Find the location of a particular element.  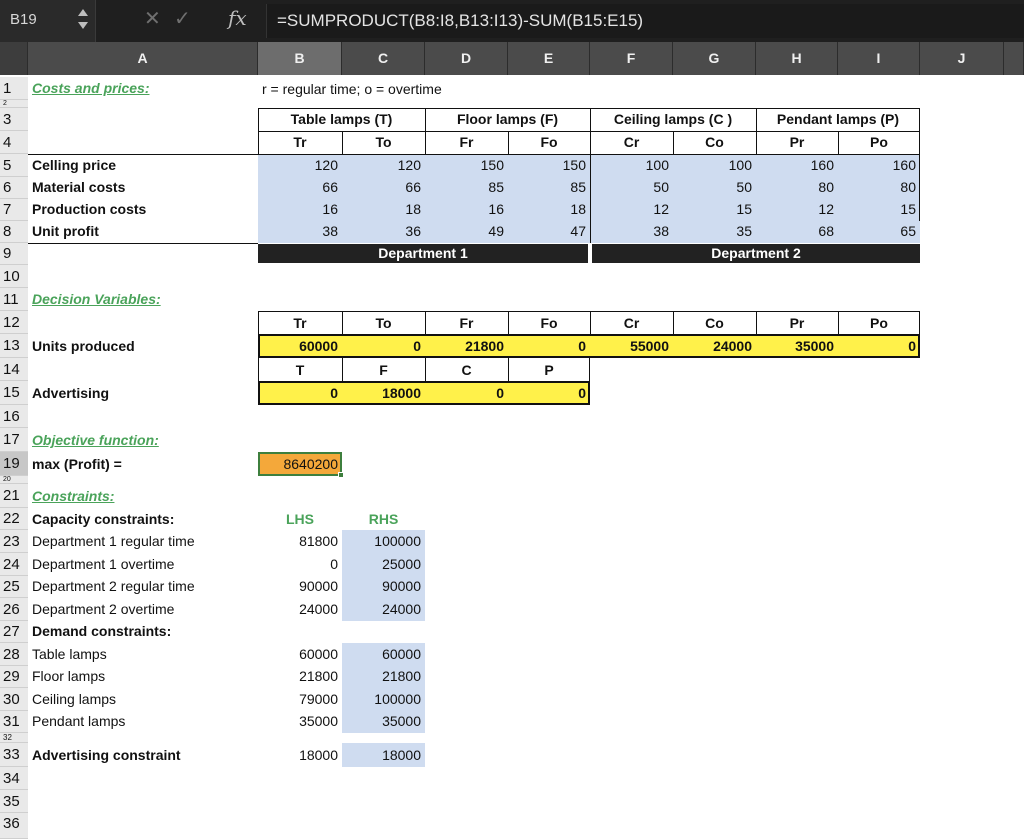

row-header-8: 8 is located at coordinates (14, 232).